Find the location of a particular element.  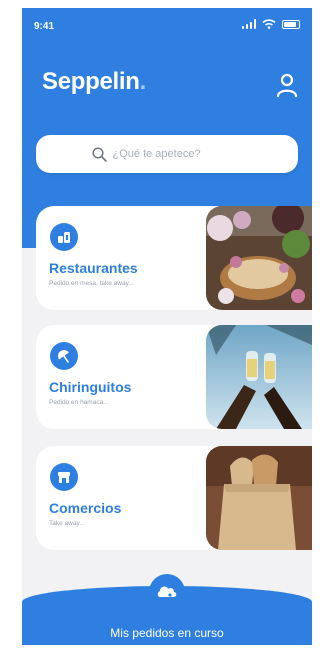

search-bar is located at coordinates (167, 154).